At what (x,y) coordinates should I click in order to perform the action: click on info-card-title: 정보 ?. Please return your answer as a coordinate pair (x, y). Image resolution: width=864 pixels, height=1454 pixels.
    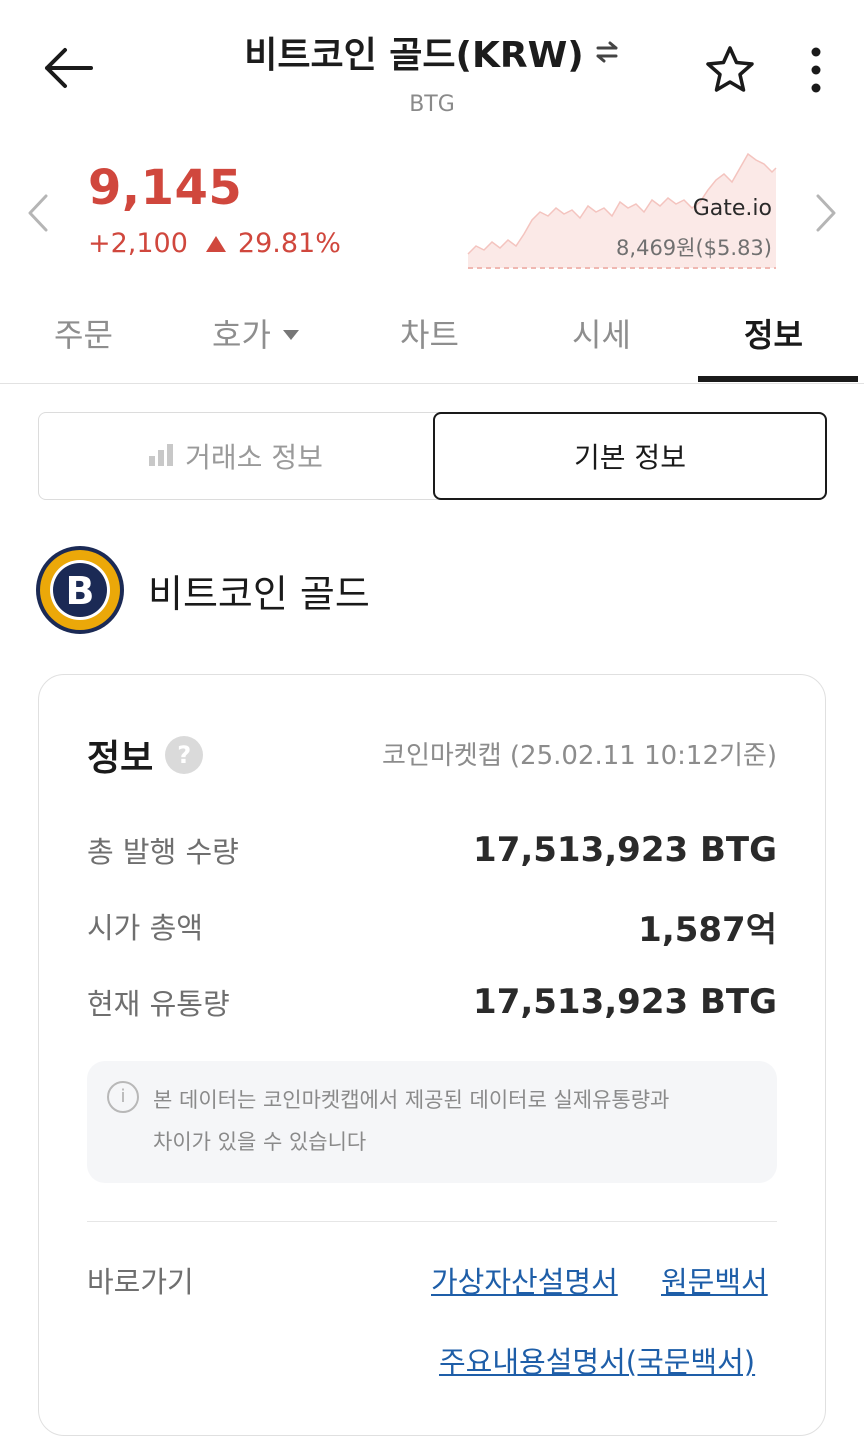
    Looking at the image, I should click on (145, 755).